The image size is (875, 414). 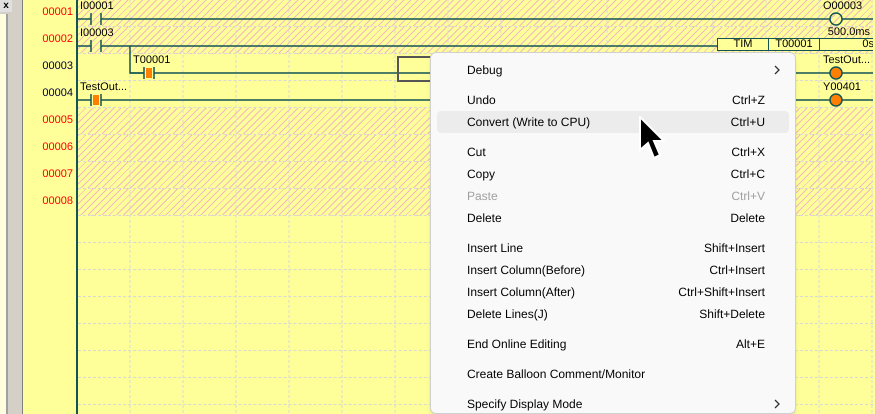 What do you see at coordinates (613, 314) in the screenshot?
I see `menu-item: Delete Lines(J) Shift+Delete` at bounding box center [613, 314].